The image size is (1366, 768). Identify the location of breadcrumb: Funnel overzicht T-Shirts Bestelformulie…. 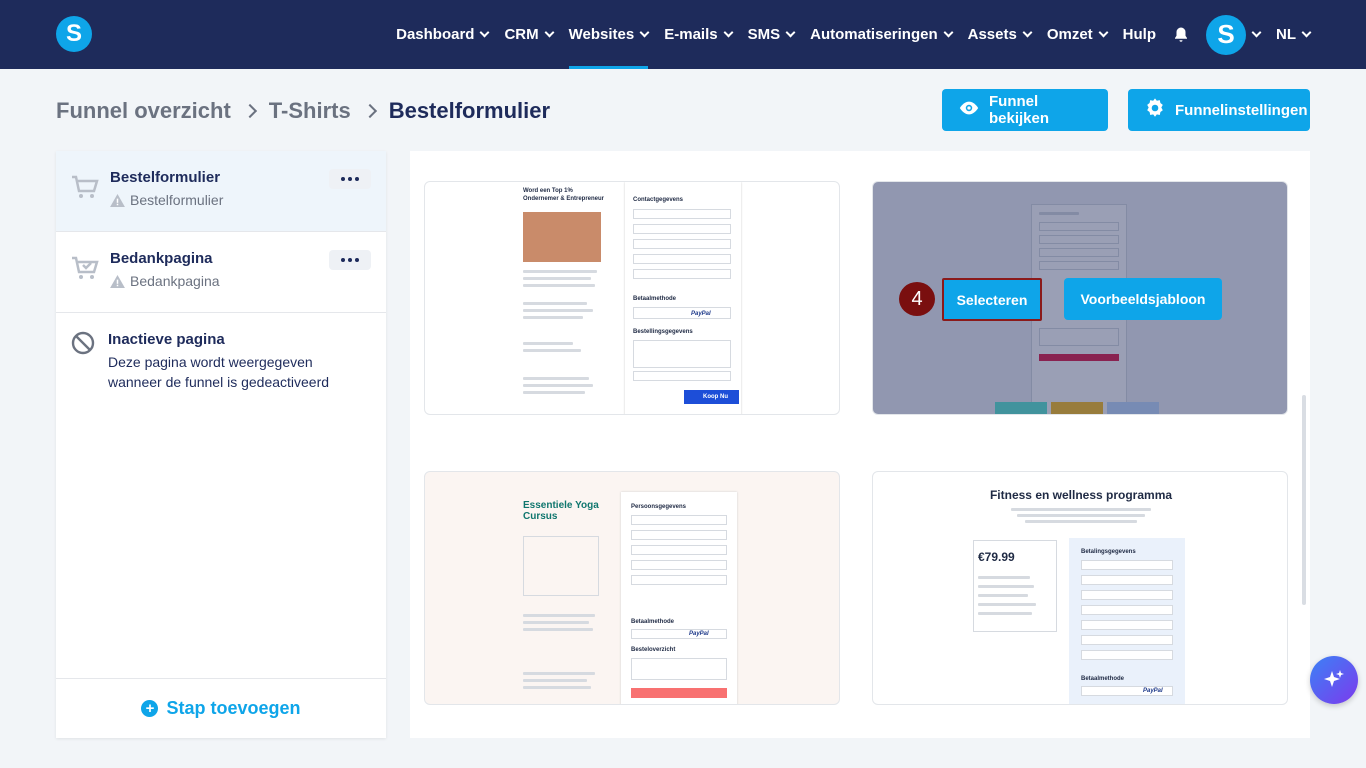
(303, 111).